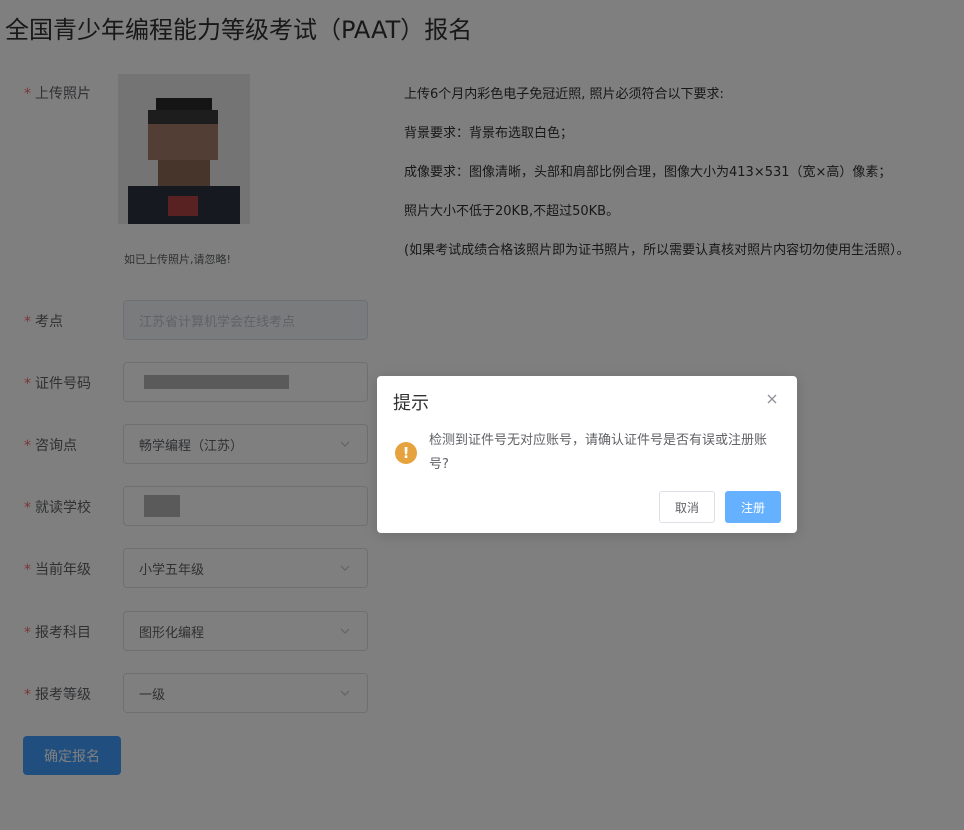 The image size is (964, 830). I want to click on message-dialog: 提示 ! 检测到证件号无对应账号，请确认证件号是否有误或注册账号? 取消 注册, so click(587, 454).